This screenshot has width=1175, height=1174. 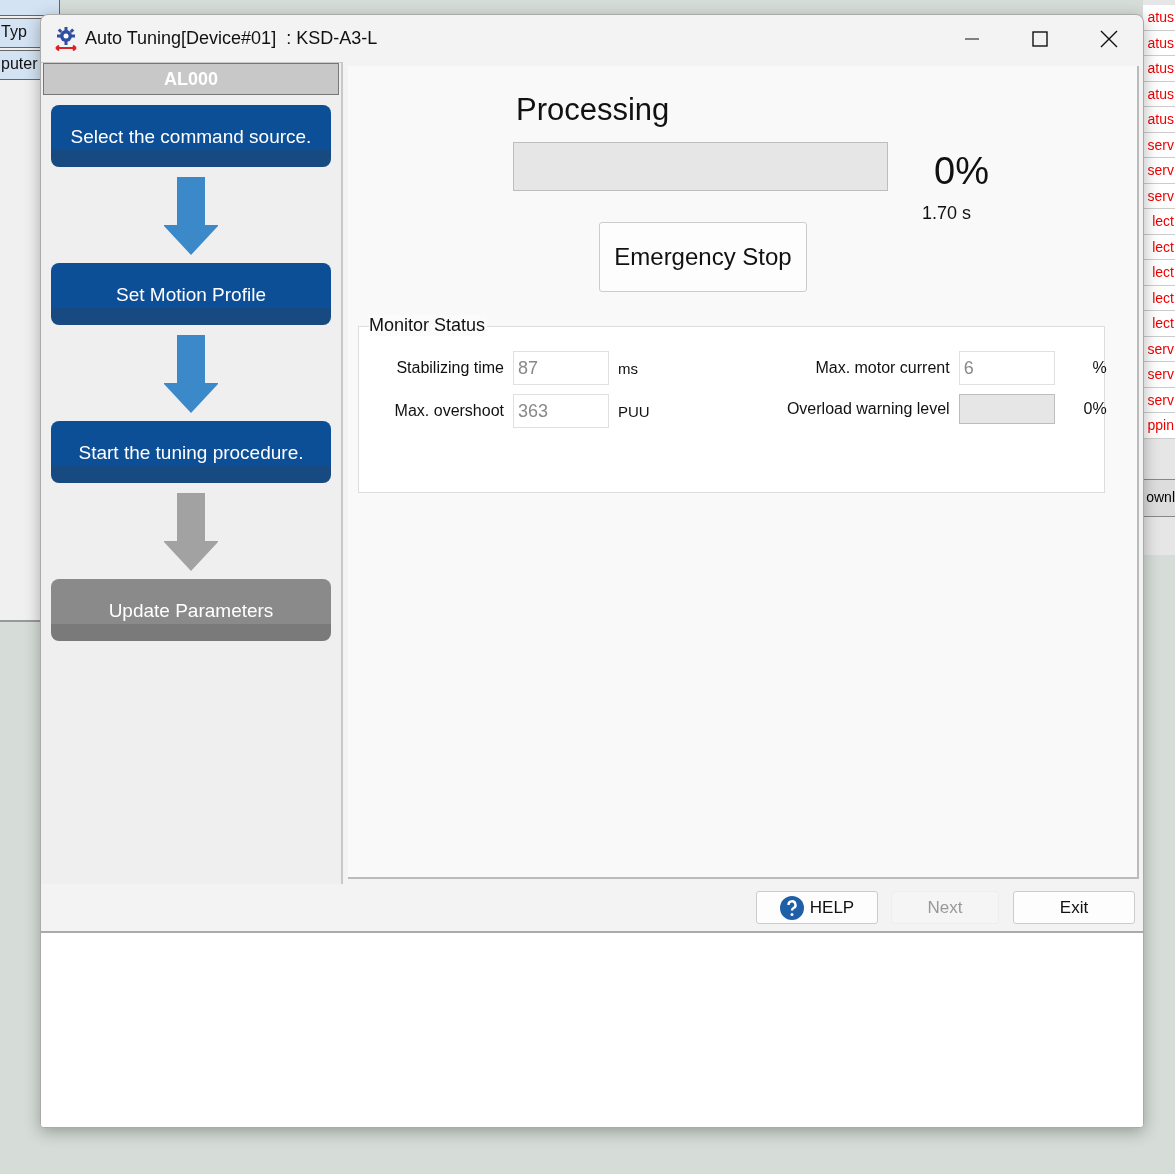 I want to click on dialog-button: Exit, so click(x=1074, y=907).